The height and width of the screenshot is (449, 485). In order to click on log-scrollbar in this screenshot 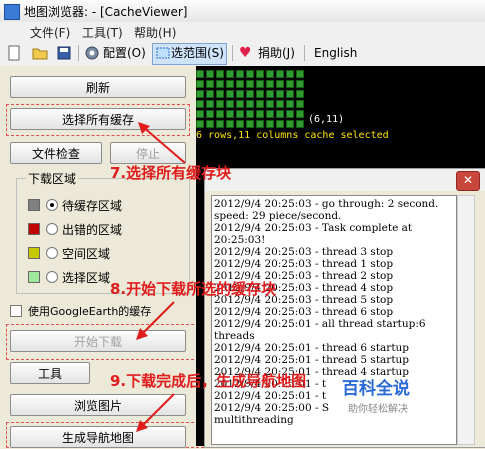, I will do `click(466, 320)`.